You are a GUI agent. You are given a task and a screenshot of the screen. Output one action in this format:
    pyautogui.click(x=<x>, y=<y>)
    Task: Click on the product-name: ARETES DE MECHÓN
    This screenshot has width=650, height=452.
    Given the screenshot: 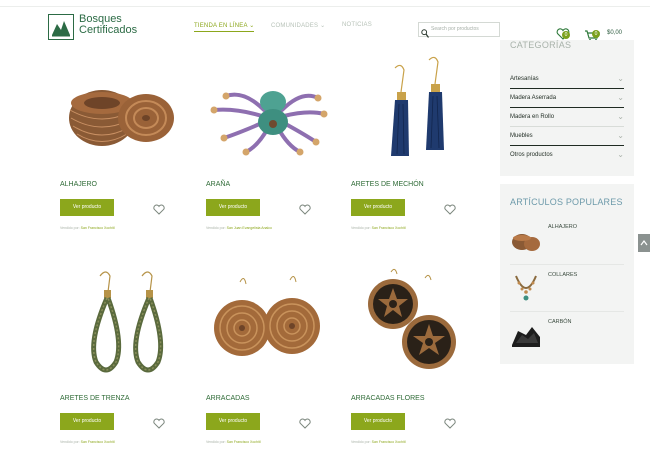 What is the action you would take?
    pyautogui.click(x=387, y=184)
    